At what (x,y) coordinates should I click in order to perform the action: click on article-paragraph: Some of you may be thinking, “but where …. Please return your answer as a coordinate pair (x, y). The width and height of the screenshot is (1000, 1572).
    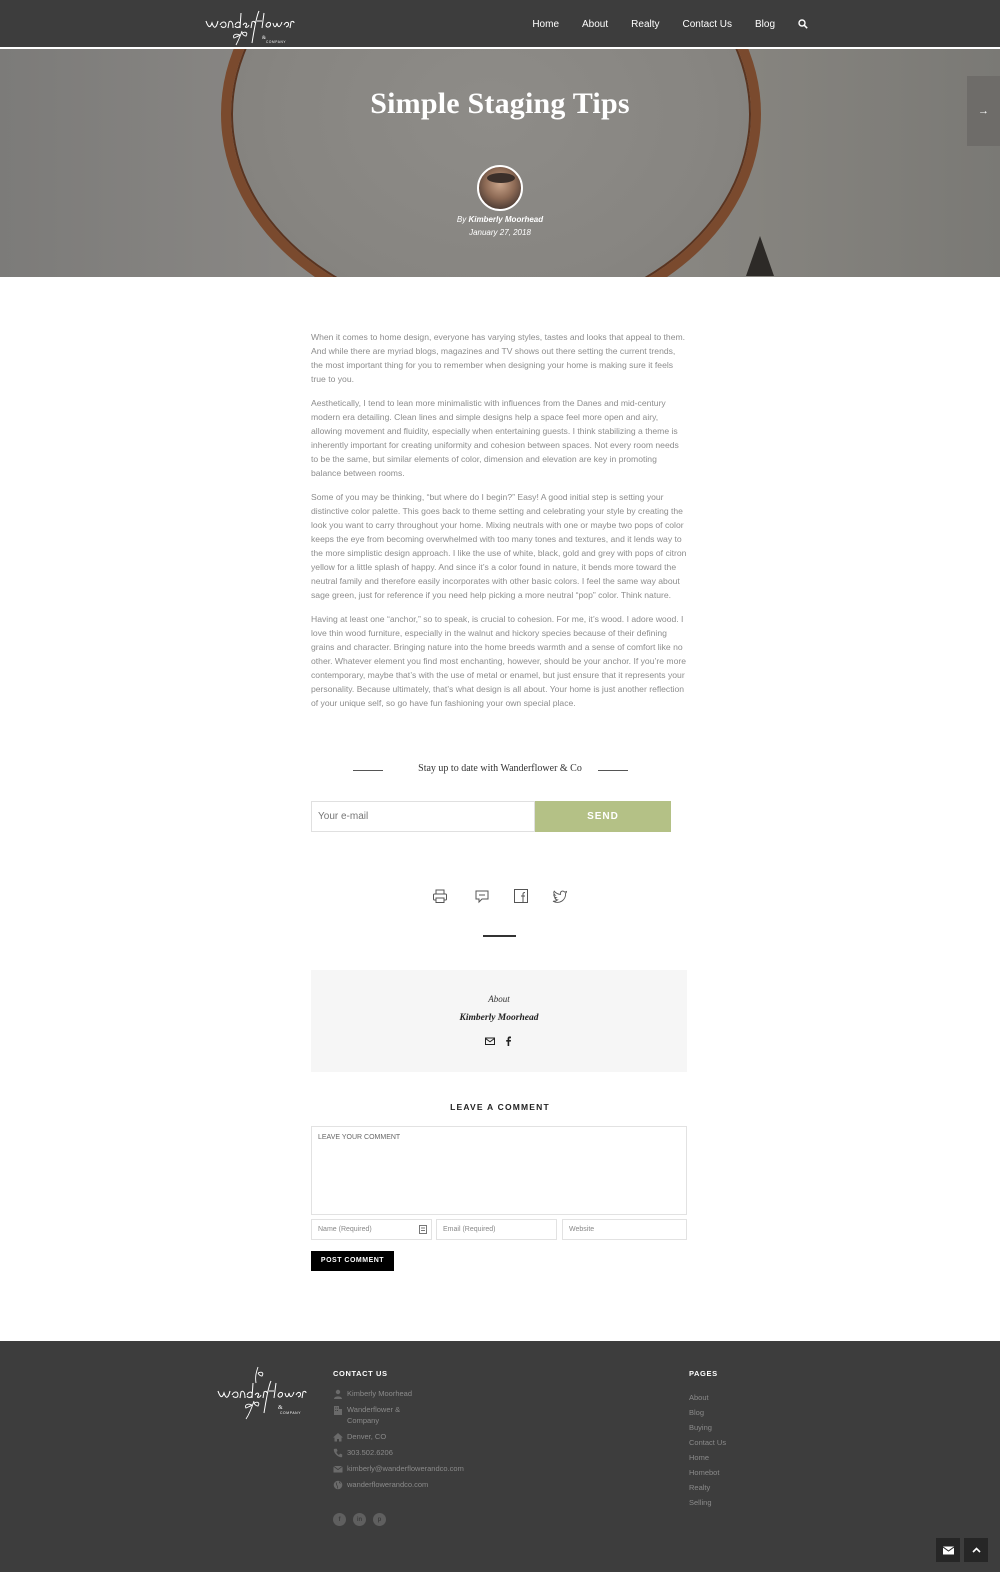
    Looking at the image, I should click on (499, 546).